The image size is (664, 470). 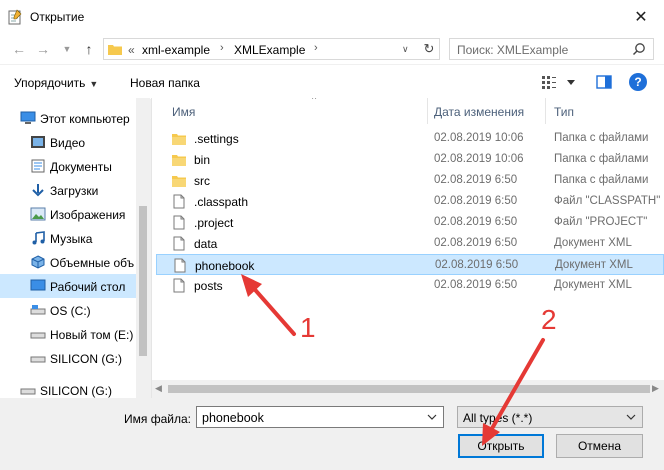 I want to click on annotation-marker-1: 1, so click(x=308, y=327).